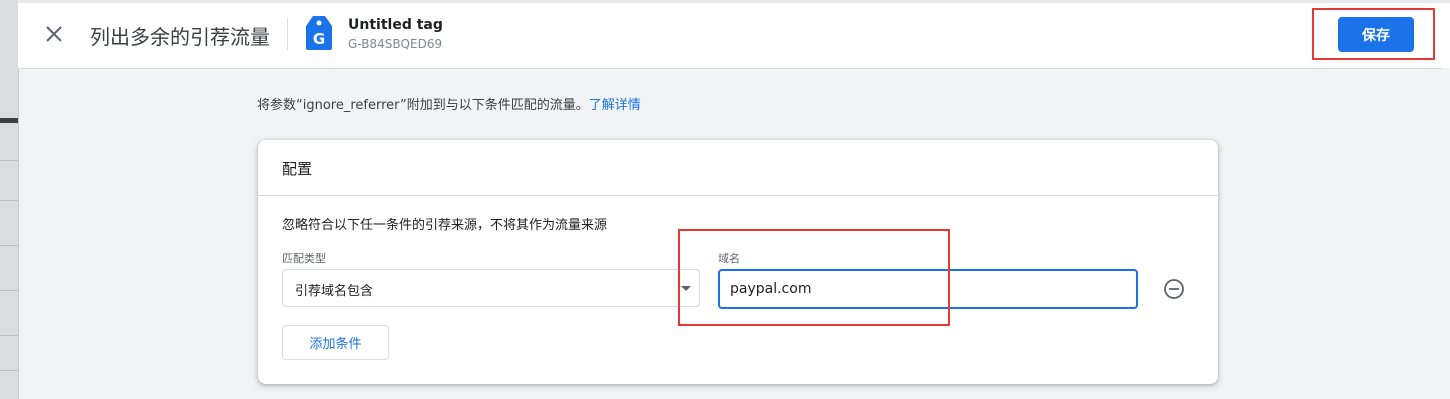 The width and height of the screenshot is (1450, 399). What do you see at coordinates (1174, 289) in the screenshot?
I see `remove-circle-icon` at bounding box center [1174, 289].